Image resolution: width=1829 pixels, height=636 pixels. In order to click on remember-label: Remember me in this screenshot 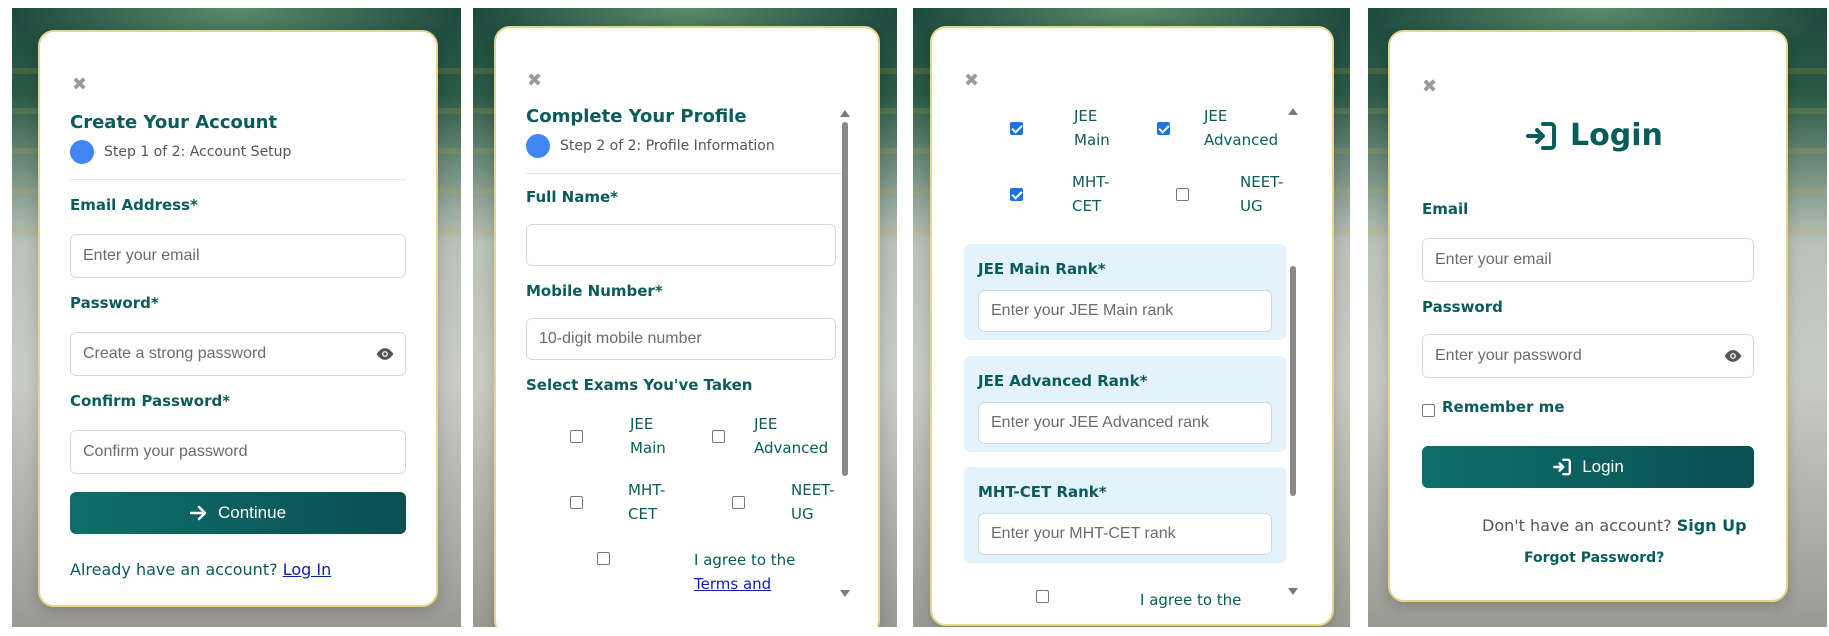, I will do `click(1503, 407)`.